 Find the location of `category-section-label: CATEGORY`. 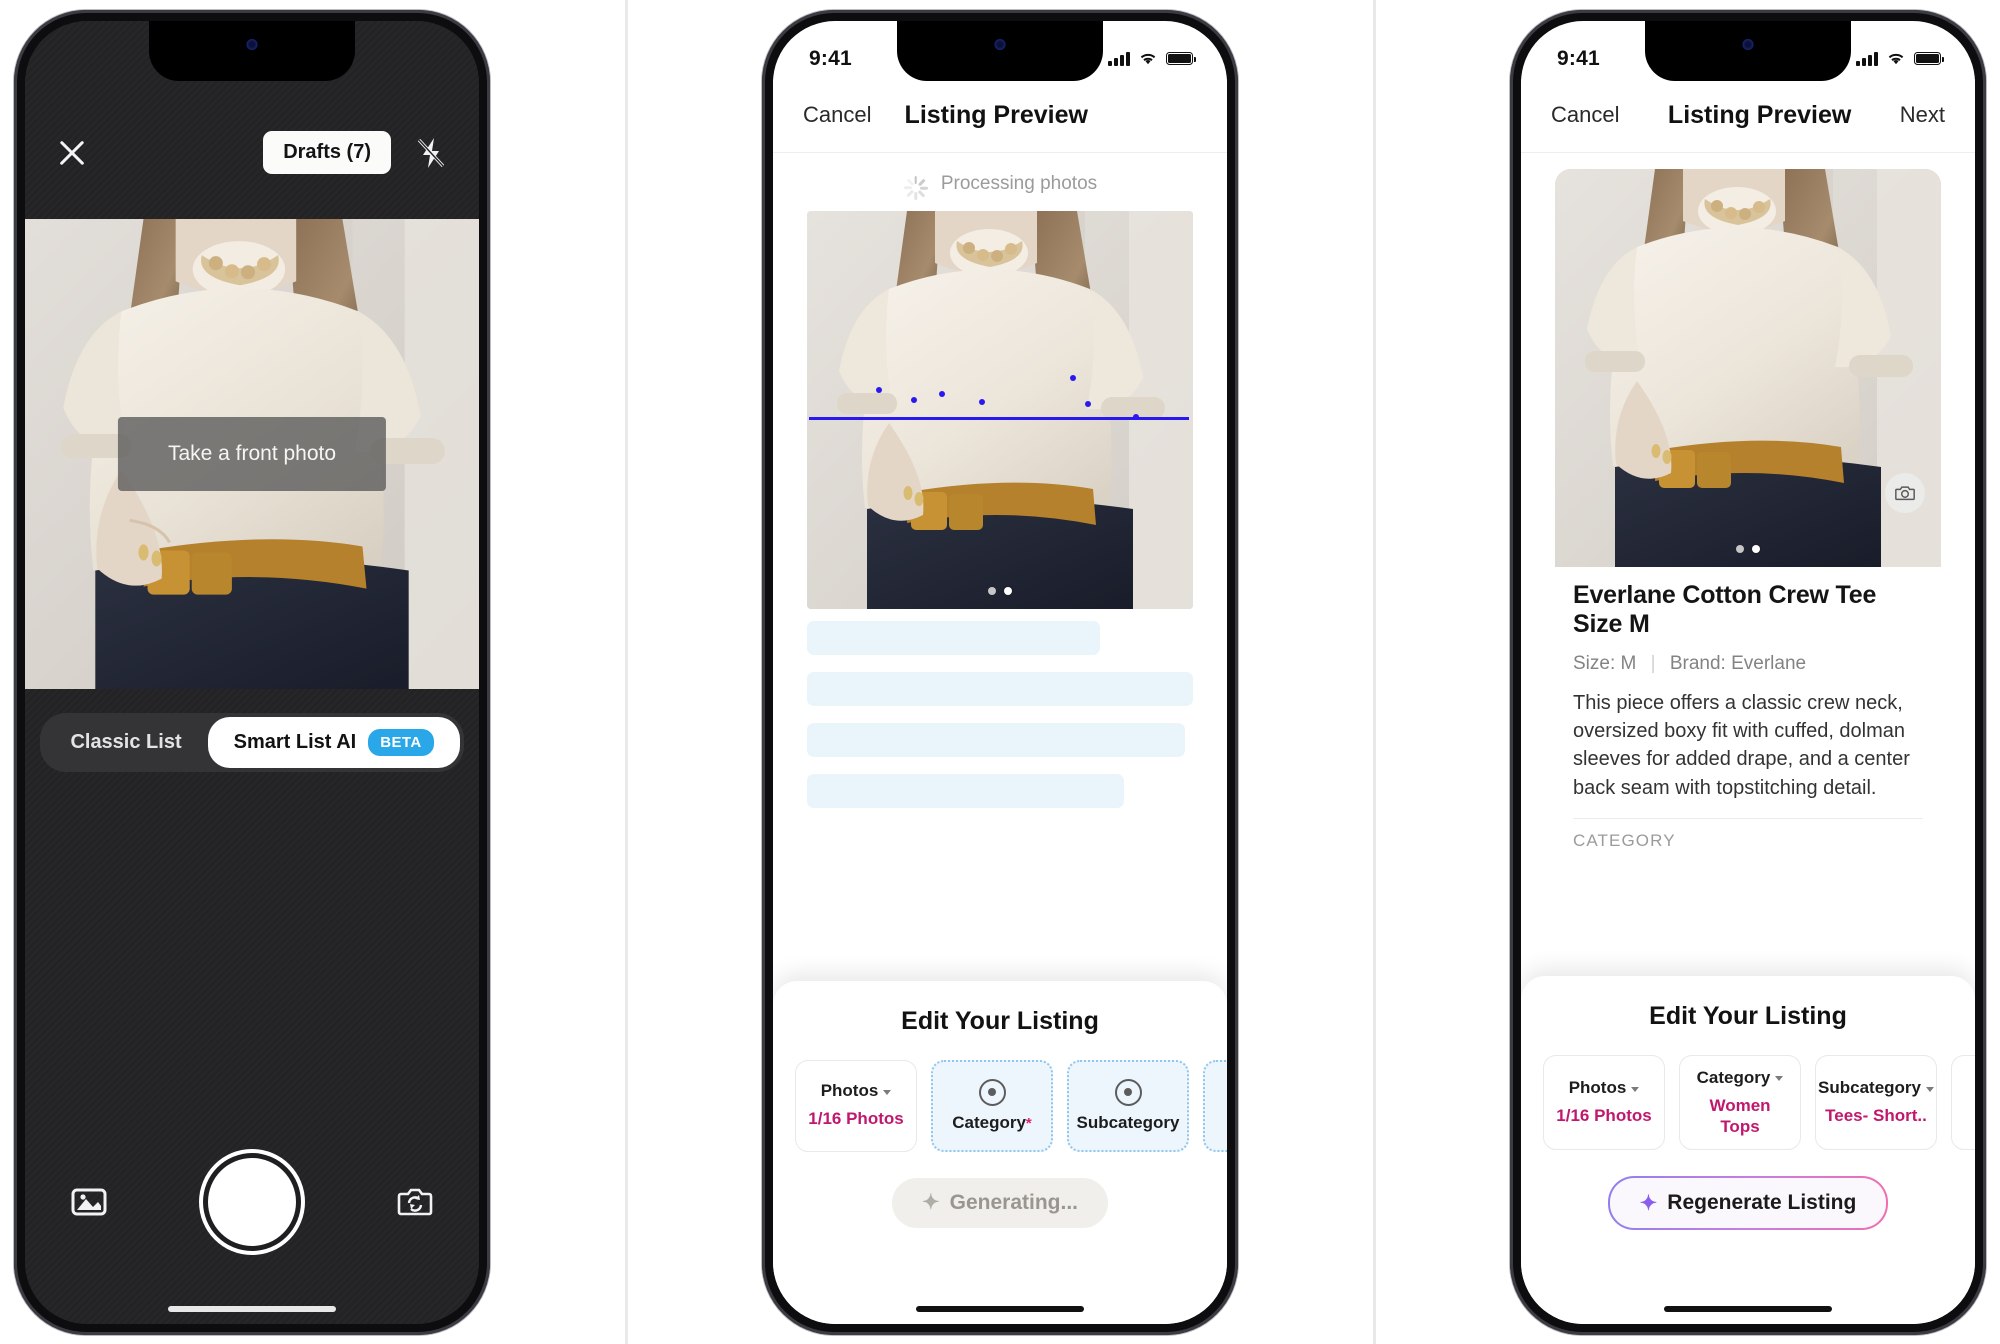

category-section-label: CATEGORY is located at coordinates (1624, 841).